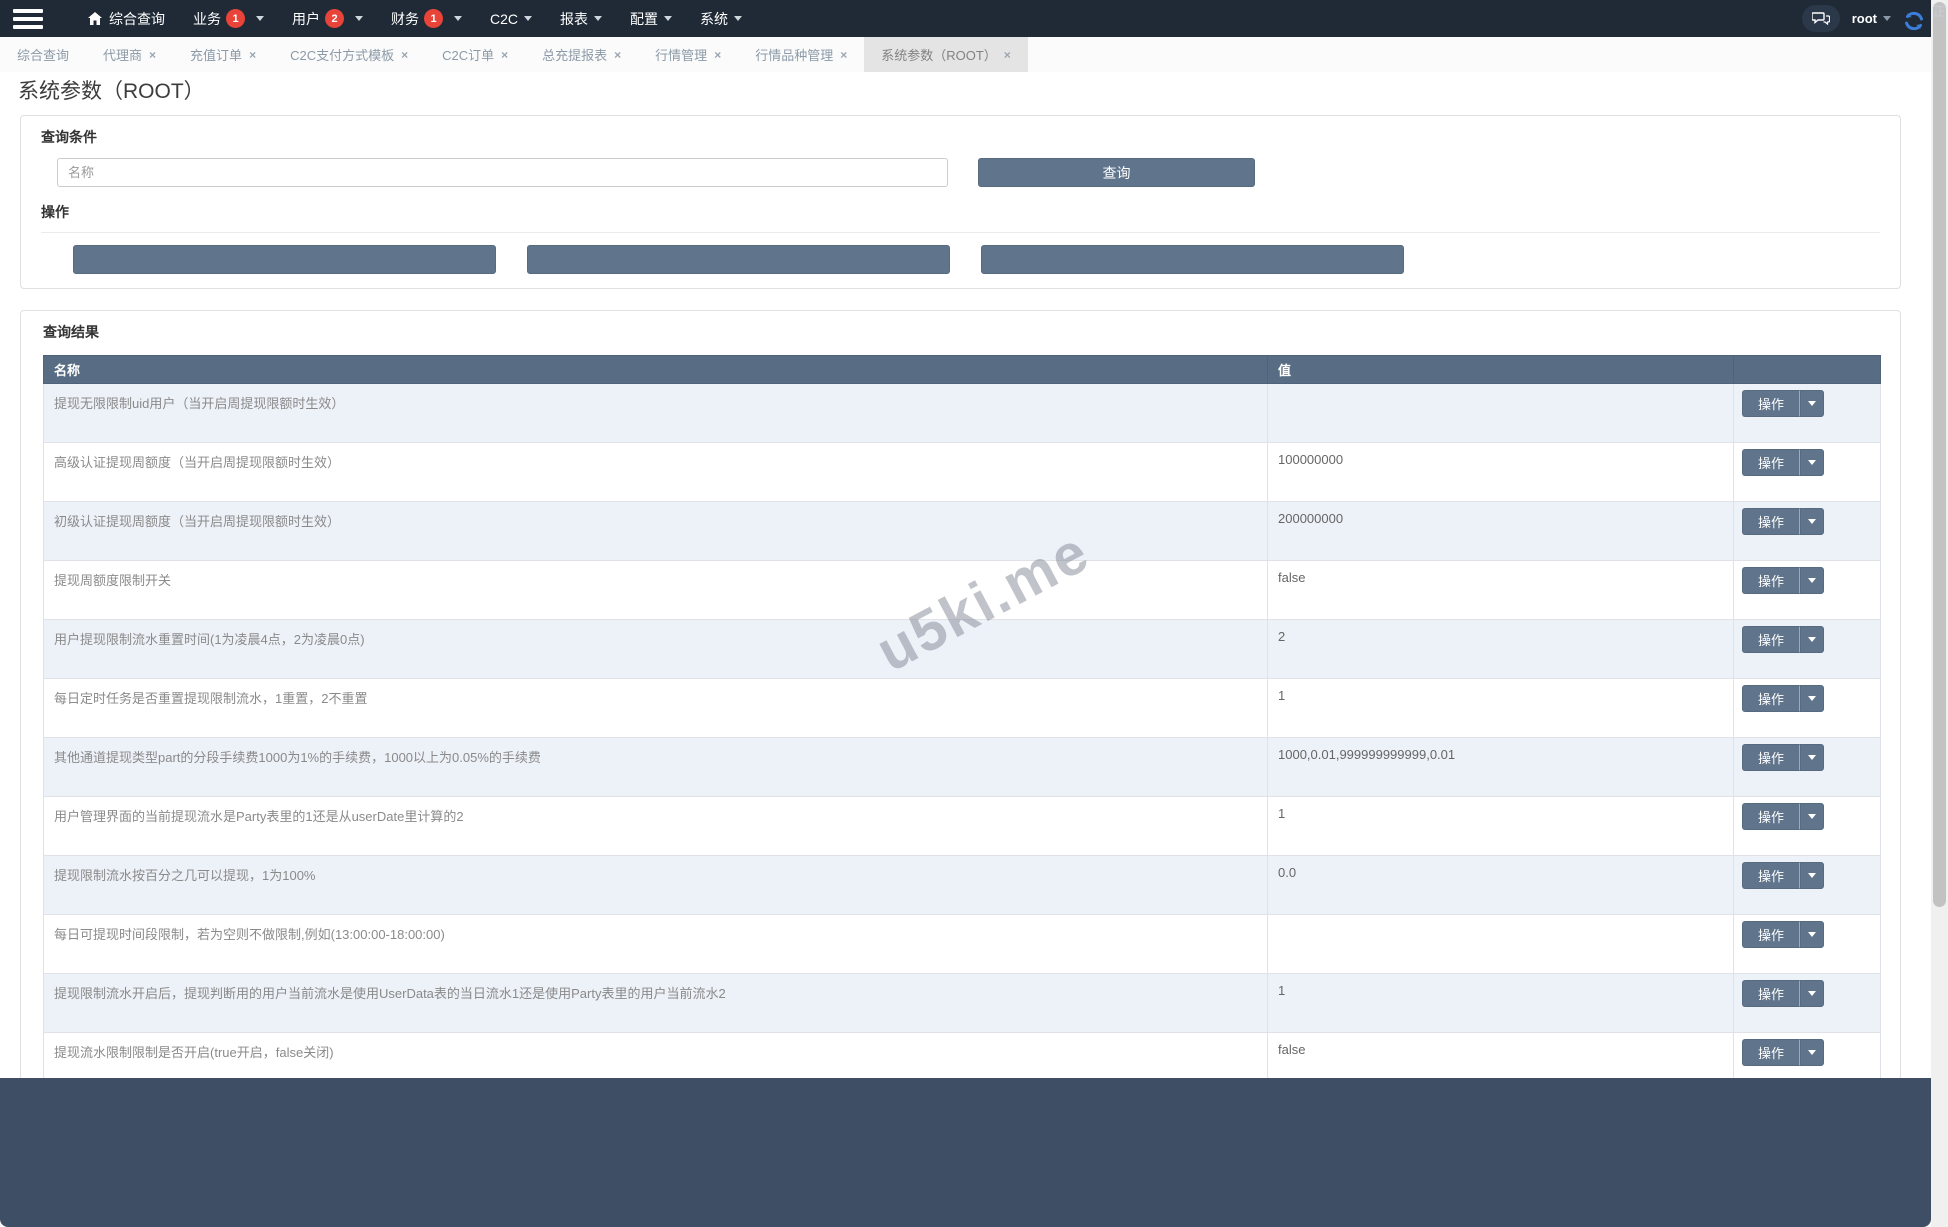 This screenshot has height=1227, width=1948. Describe the element at coordinates (651, 18) in the screenshot. I see `nav-menu-item: 配置` at that location.